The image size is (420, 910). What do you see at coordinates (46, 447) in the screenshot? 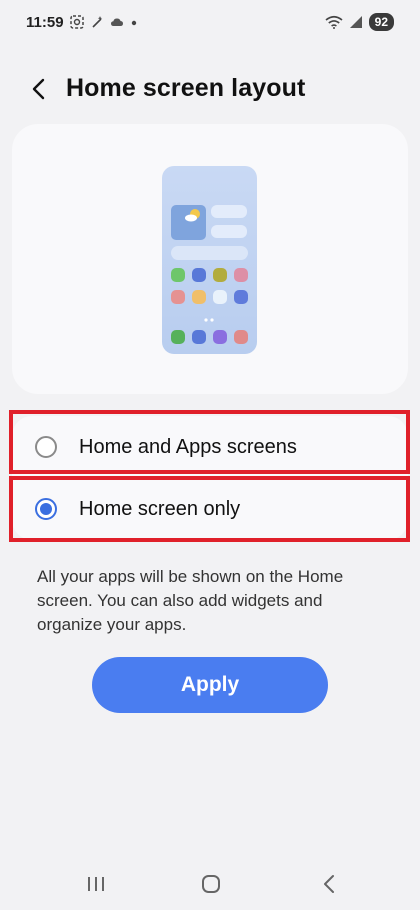
I see `radio-home-and-apps-screens` at bounding box center [46, 447].